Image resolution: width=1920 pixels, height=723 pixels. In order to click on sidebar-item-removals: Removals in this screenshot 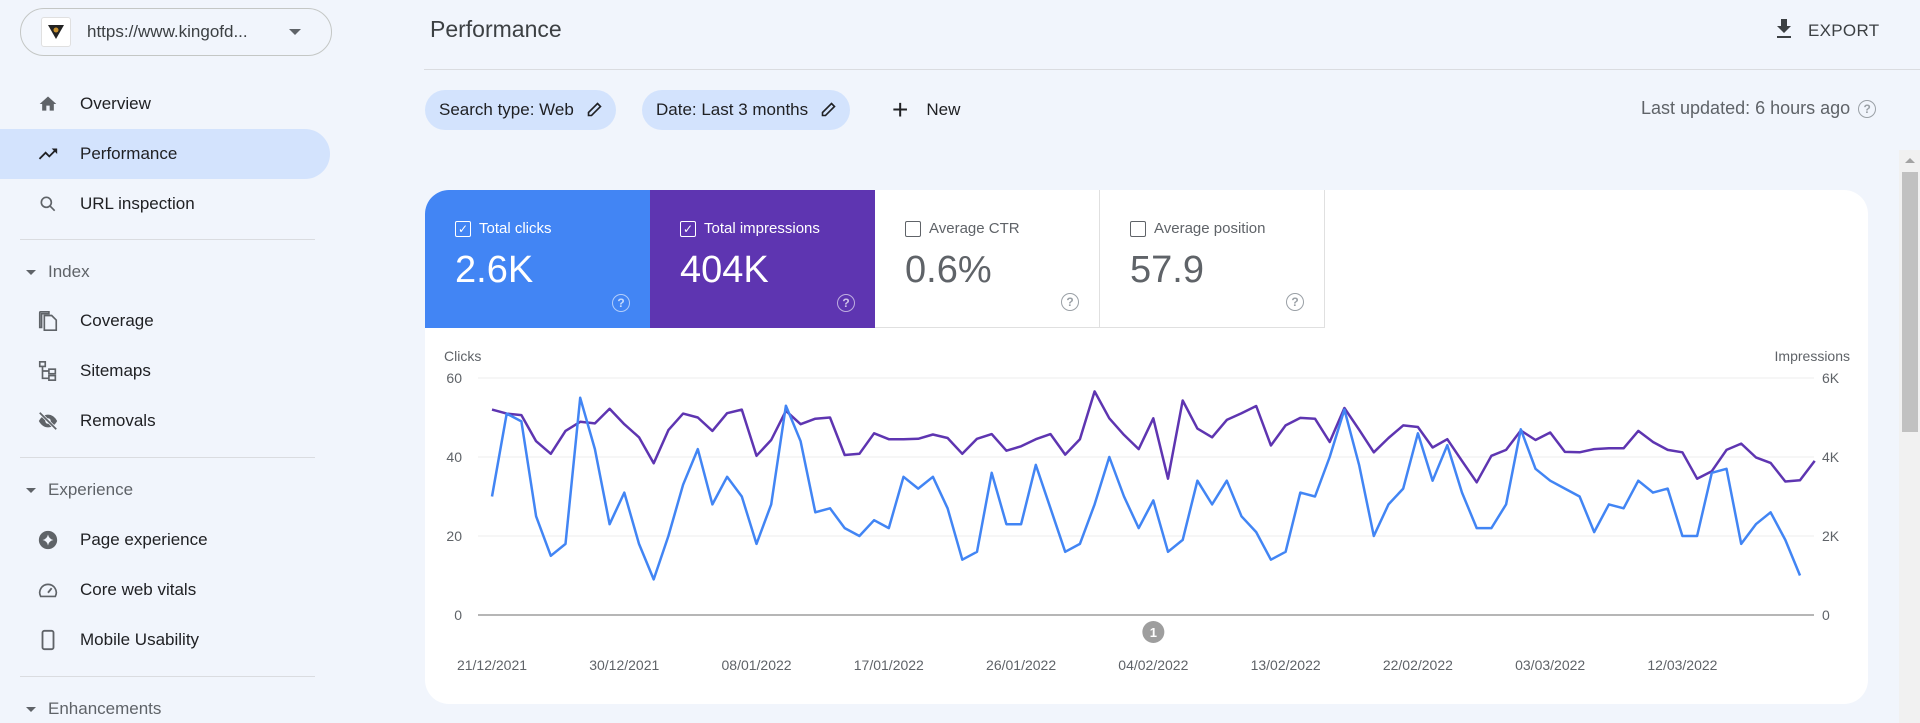, I will do `click(165, 421)`.